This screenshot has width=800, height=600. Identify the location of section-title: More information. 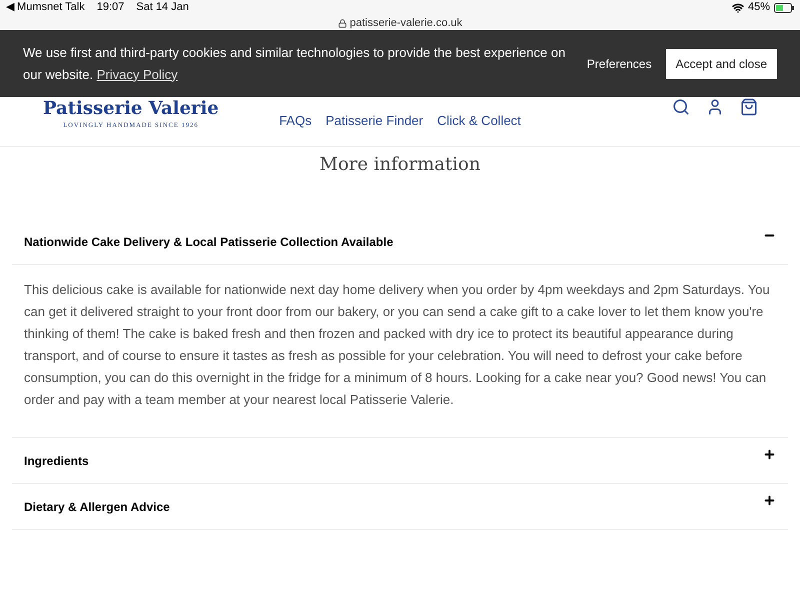
(400, 165).